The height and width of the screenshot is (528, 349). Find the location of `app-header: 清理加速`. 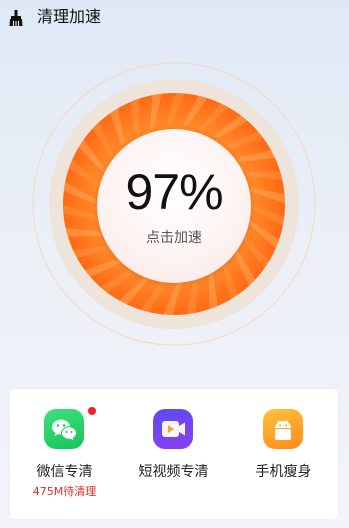

app-header: 清理加速 is located at coordinates (174, 18).